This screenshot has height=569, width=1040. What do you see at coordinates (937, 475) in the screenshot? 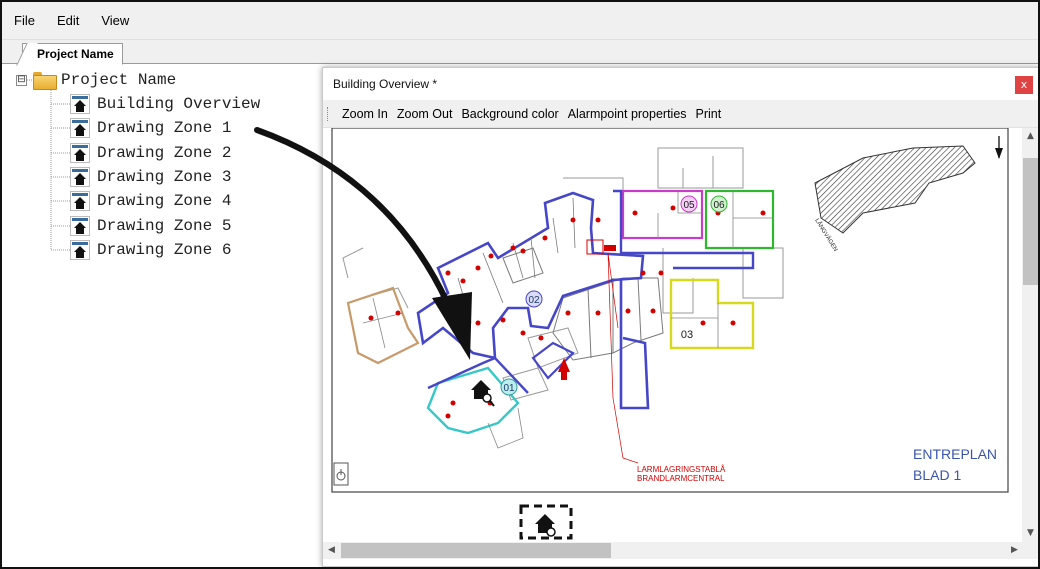
I see `sheet-label-2: BLAD 1` at bounding box center [937, 475].